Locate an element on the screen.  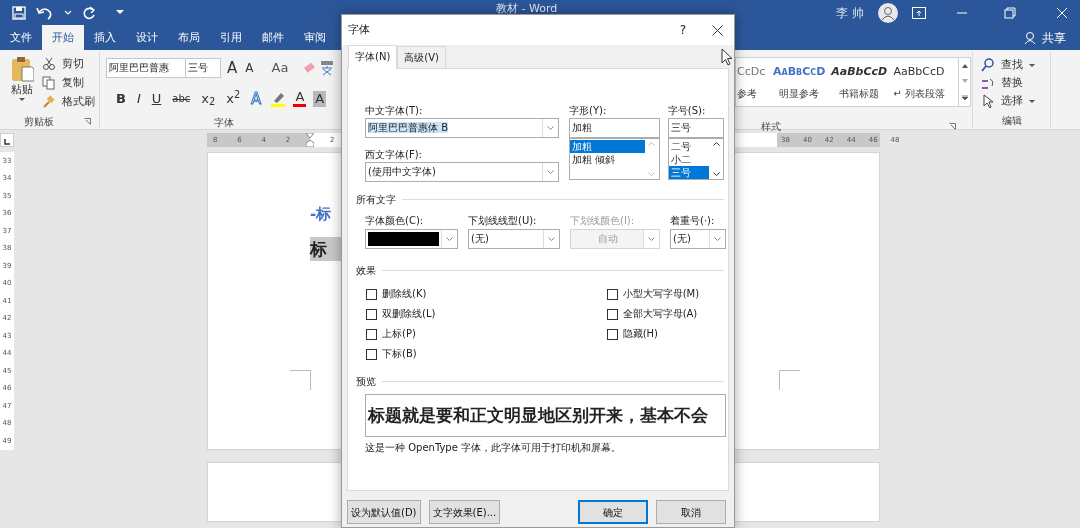
script-button: x$_{2}$ is located at coordinates (208, 98).